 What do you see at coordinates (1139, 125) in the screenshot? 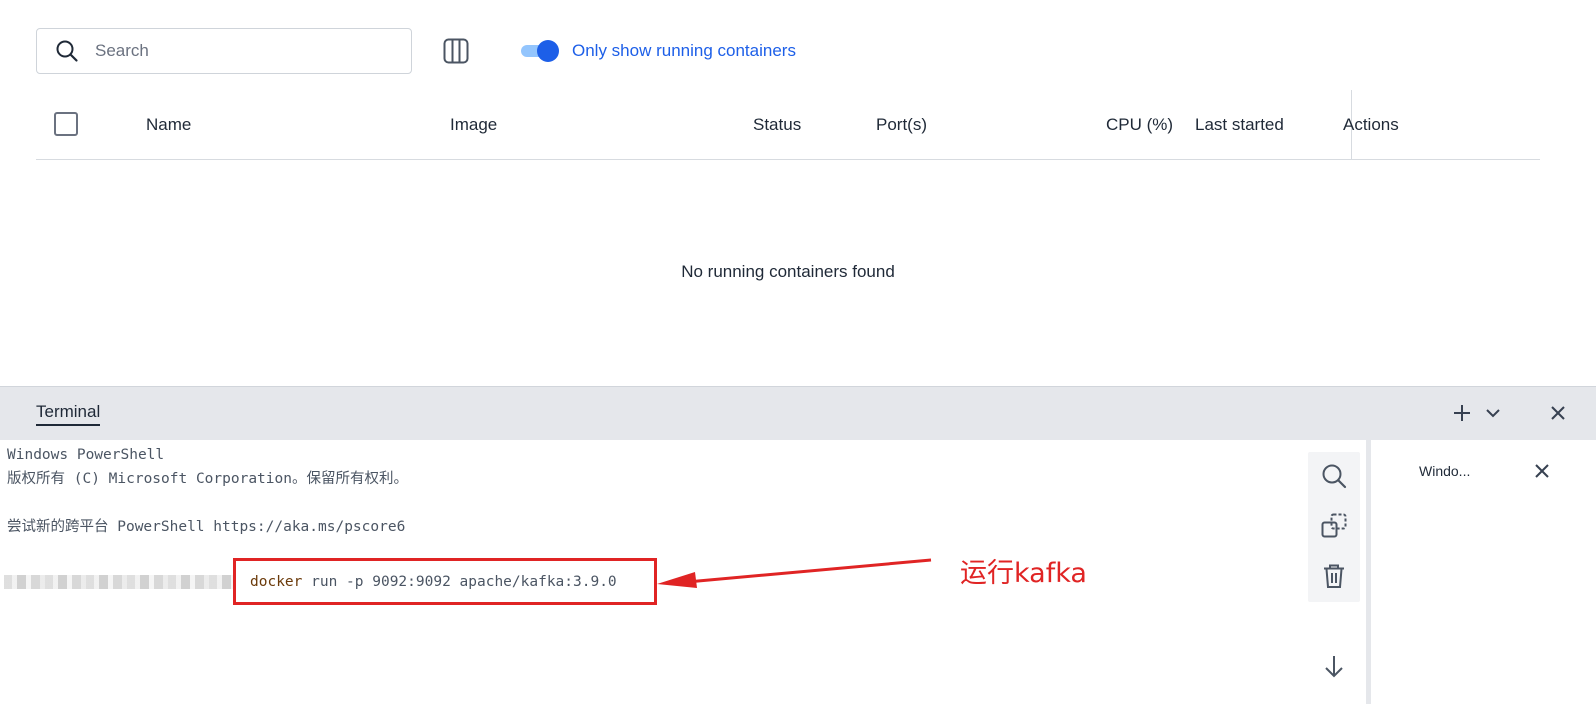
I see `column-header-cpu: CPU (%)` at bounding box center [1139, 125].